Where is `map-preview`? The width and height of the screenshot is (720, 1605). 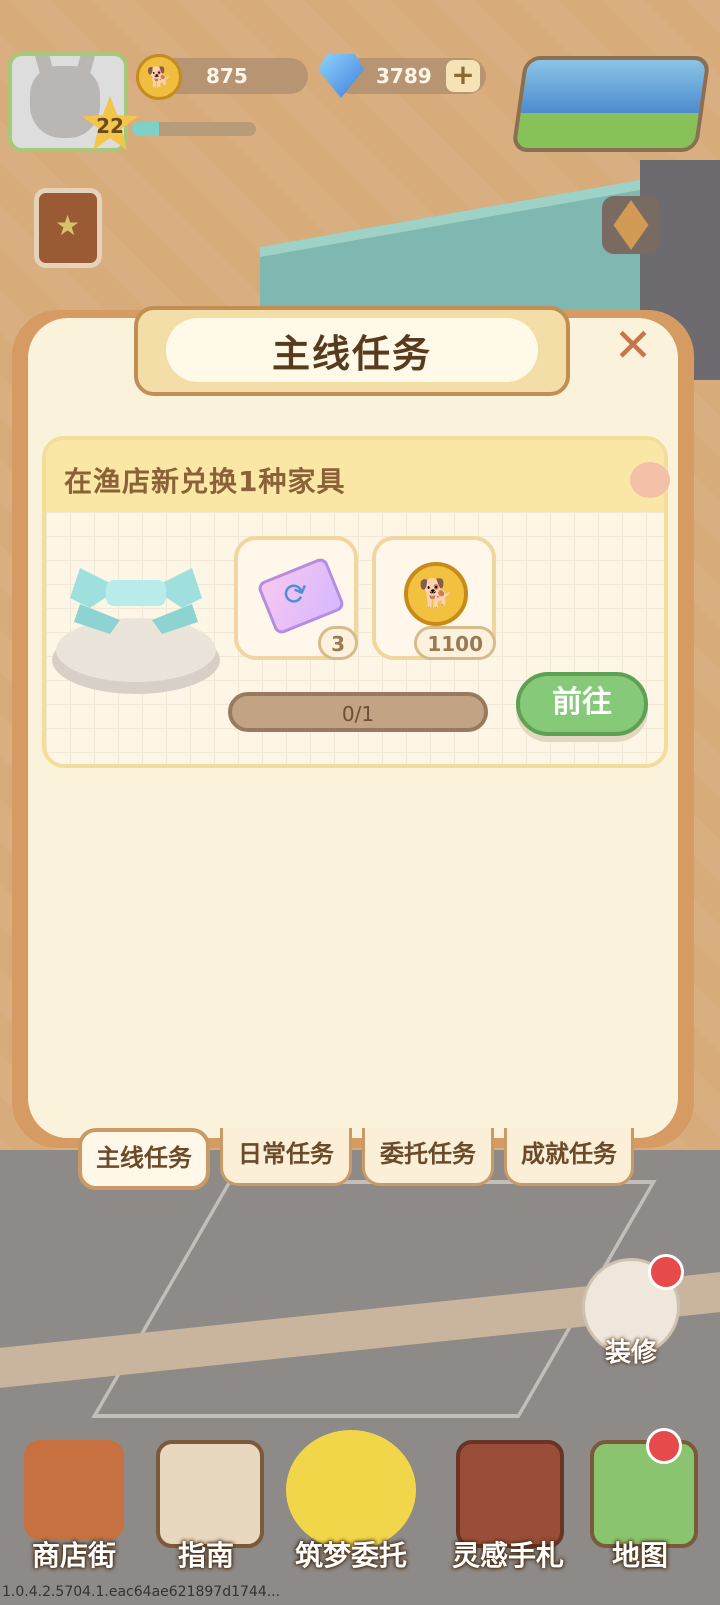
map-preview is located at coordinates (611, 104).